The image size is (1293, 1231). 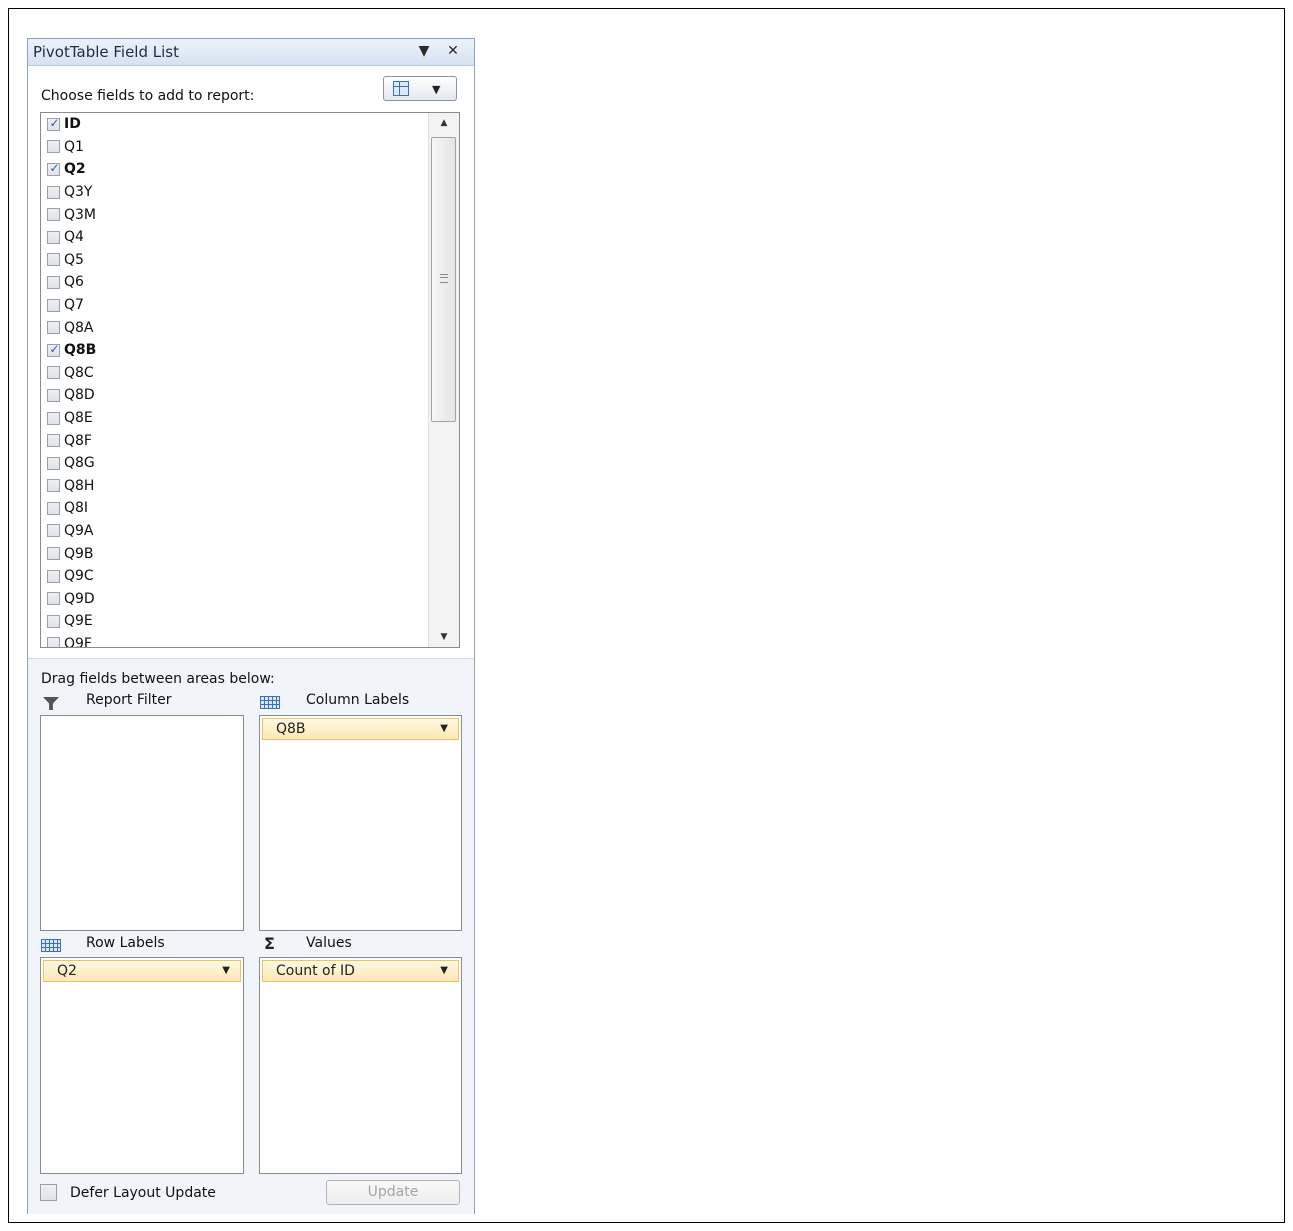 I want to click on pane-options-chevron-down-icon: ▼, so click(x=424, y=51).